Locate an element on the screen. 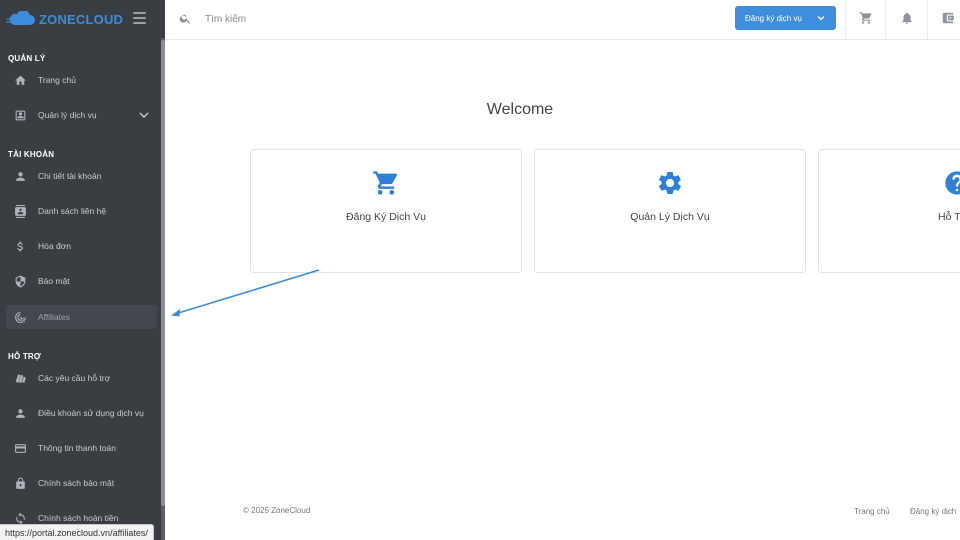  sidebar-item-label: Chi tiết tài khoản is located at coordinates (70, 176).